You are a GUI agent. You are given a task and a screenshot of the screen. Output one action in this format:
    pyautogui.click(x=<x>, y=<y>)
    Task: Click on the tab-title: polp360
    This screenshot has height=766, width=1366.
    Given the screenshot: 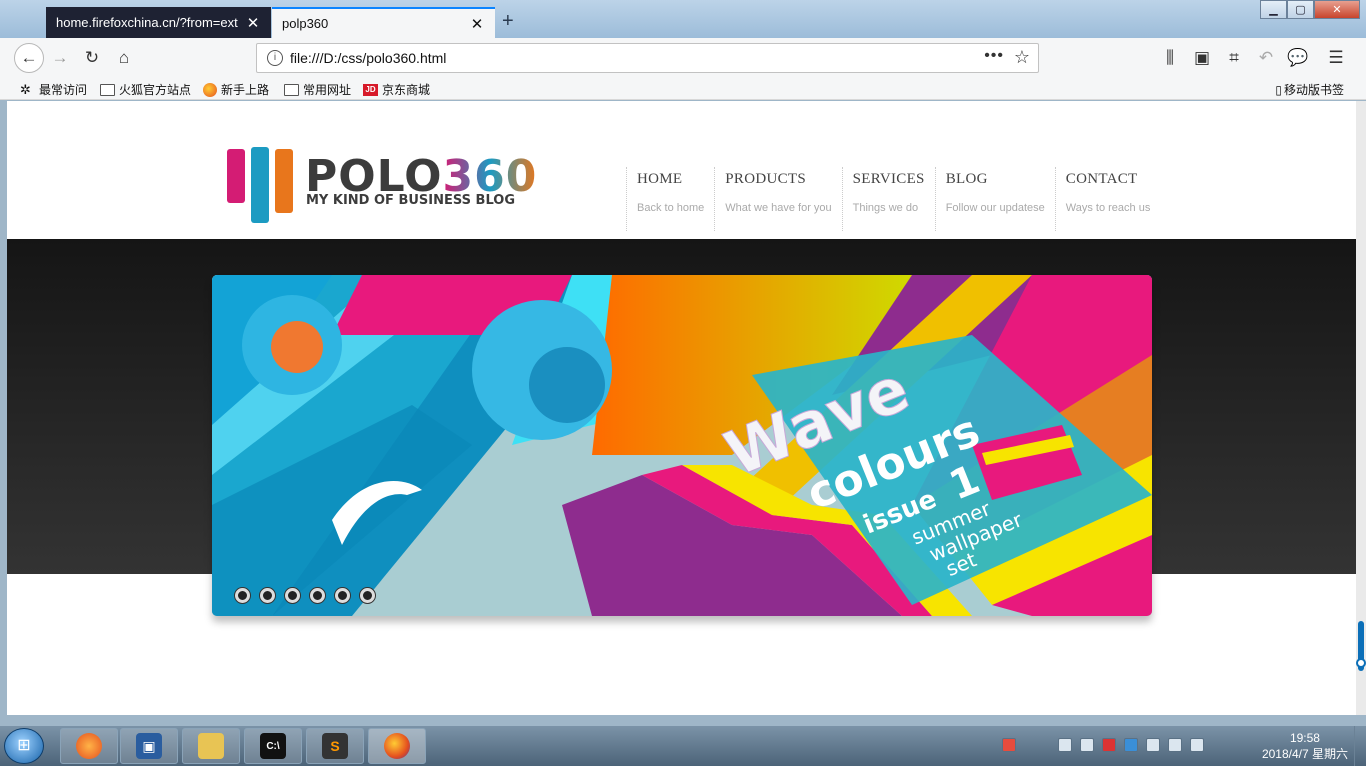 What is the action you would take?
    pyautogui.click(x=305, y=23)
    